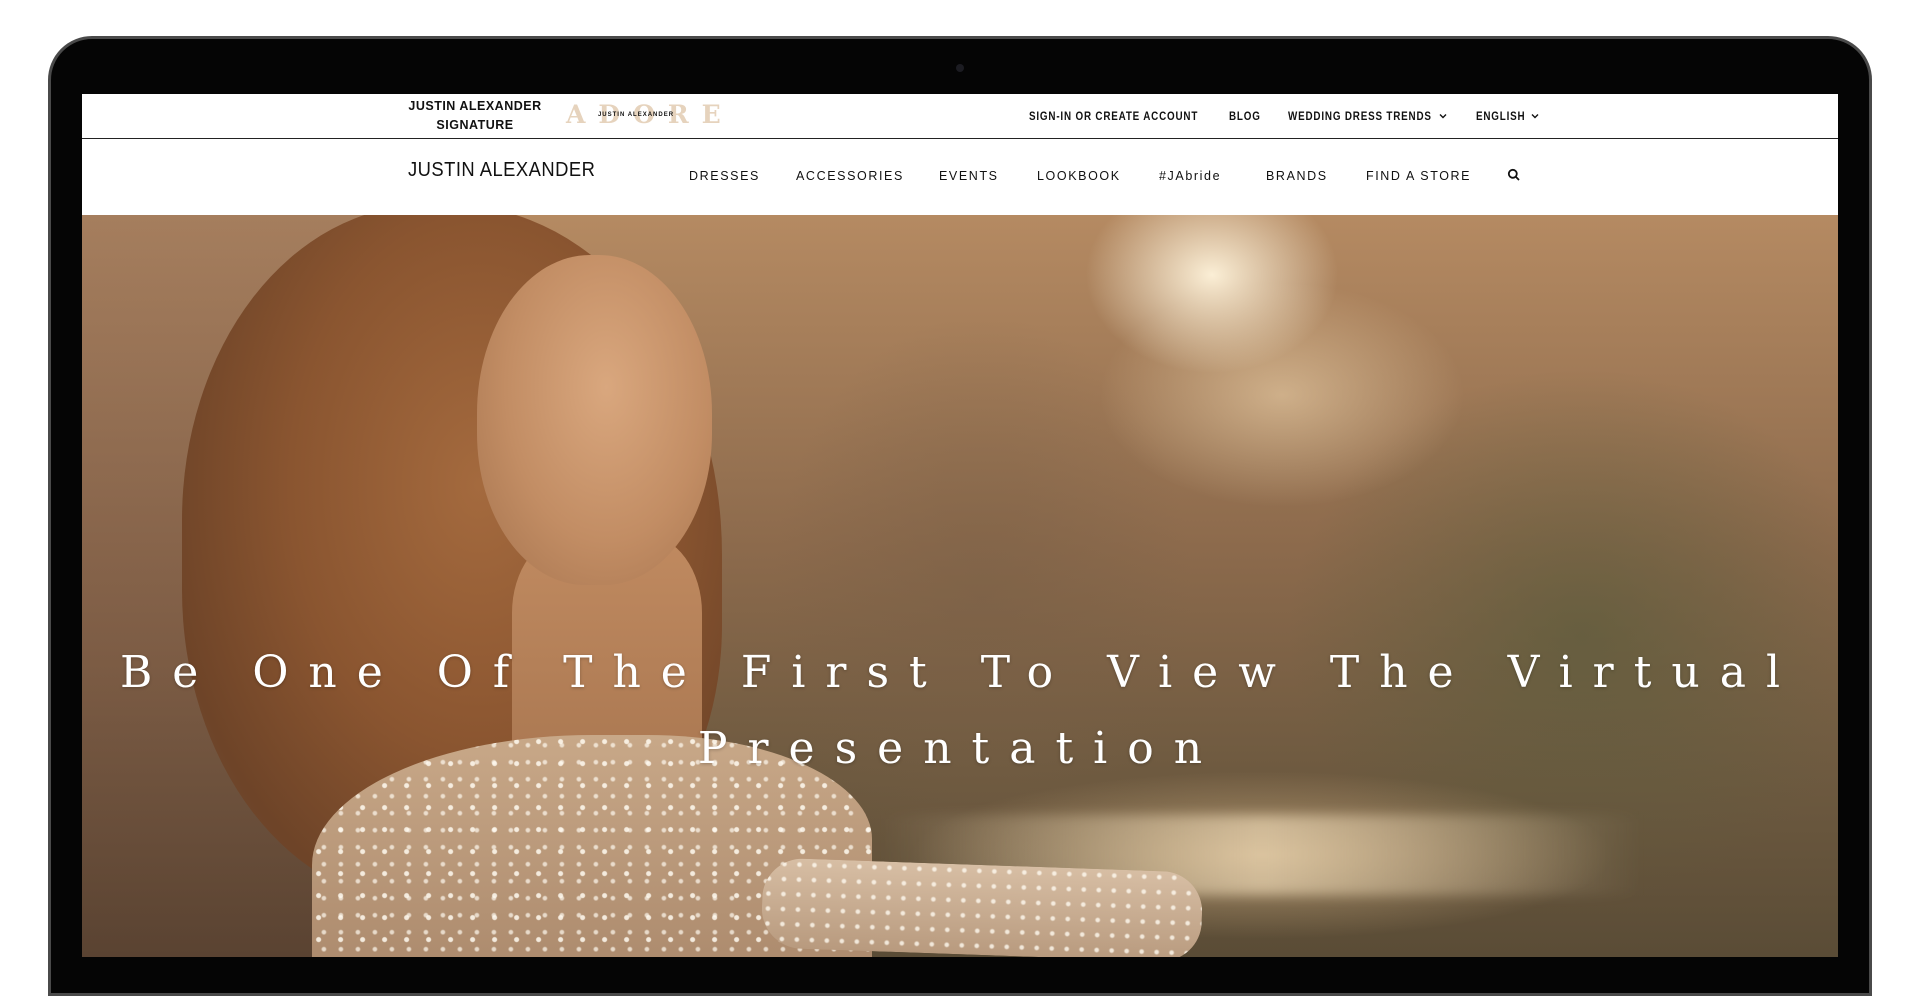 The image size is (1920, 996). I want to click on language-label: ENGLISH, so click(1501, 116).